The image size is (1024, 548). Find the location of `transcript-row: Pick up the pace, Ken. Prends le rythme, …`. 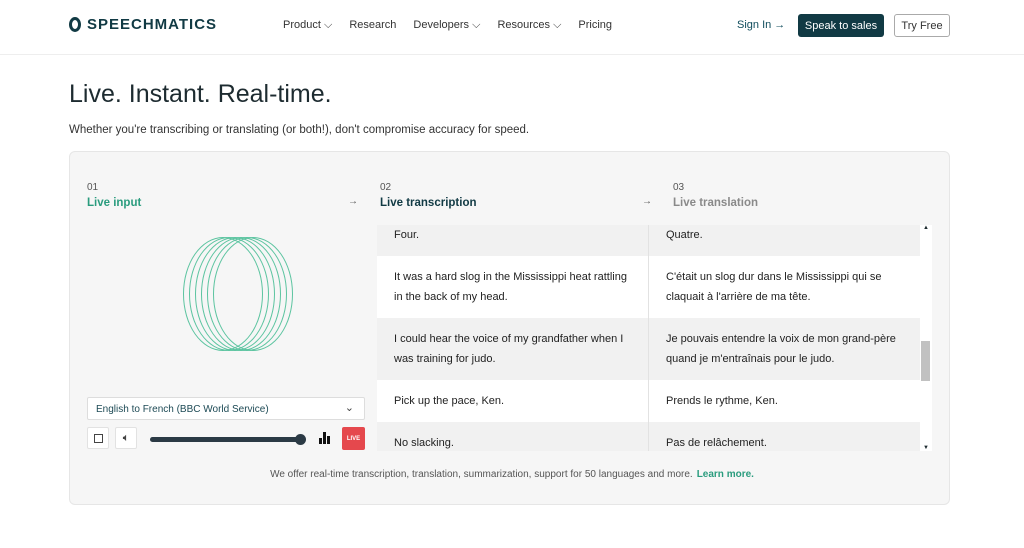

transcript-row: Pick up the pace, Ken. Prends le rythme, … is located at coordinates (648, 401).